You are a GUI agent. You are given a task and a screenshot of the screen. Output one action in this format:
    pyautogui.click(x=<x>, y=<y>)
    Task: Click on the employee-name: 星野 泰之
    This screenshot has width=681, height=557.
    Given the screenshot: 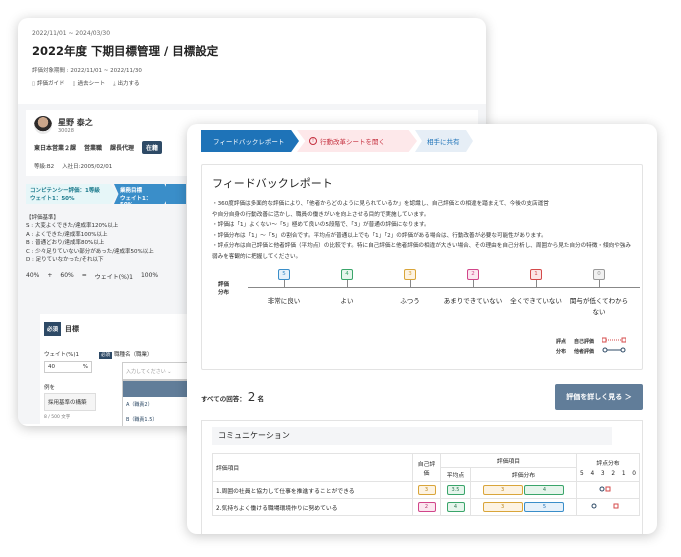 What is the action you would take?
    pyautogui.click(x=75, y=122)
    